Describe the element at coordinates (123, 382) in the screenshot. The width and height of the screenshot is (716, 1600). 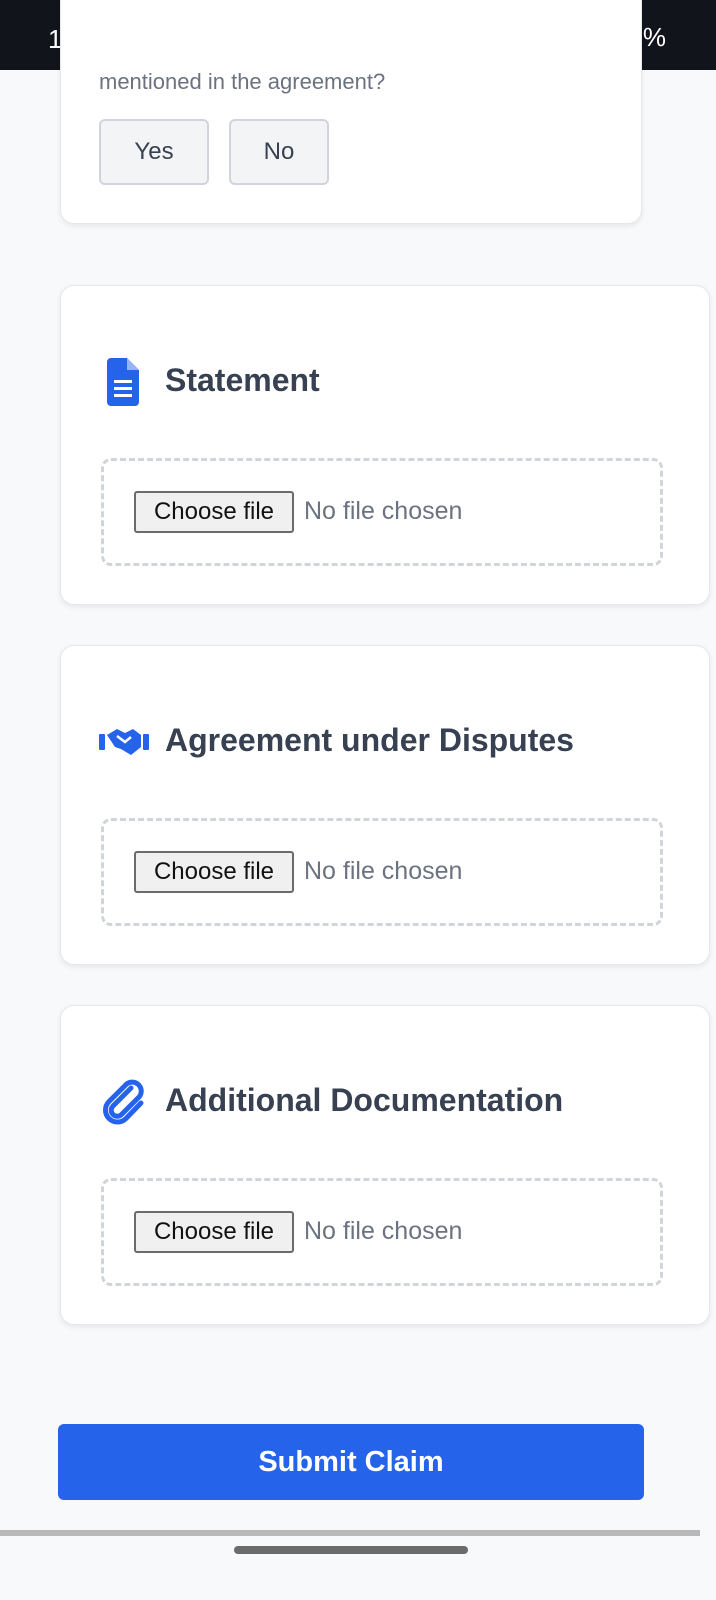
I see `document-icon` at that location.